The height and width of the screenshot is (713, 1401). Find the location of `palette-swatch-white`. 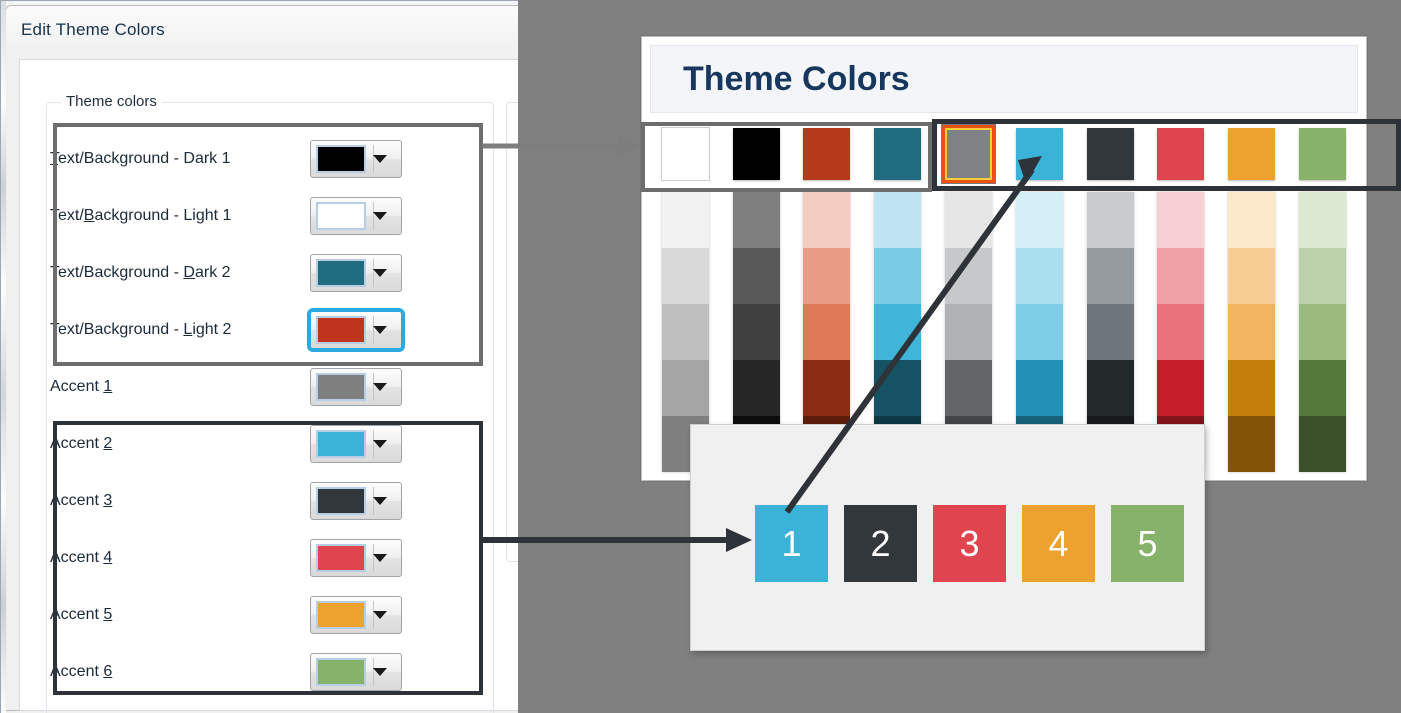

palette-swatch-white is located at coordinates (685, 154).